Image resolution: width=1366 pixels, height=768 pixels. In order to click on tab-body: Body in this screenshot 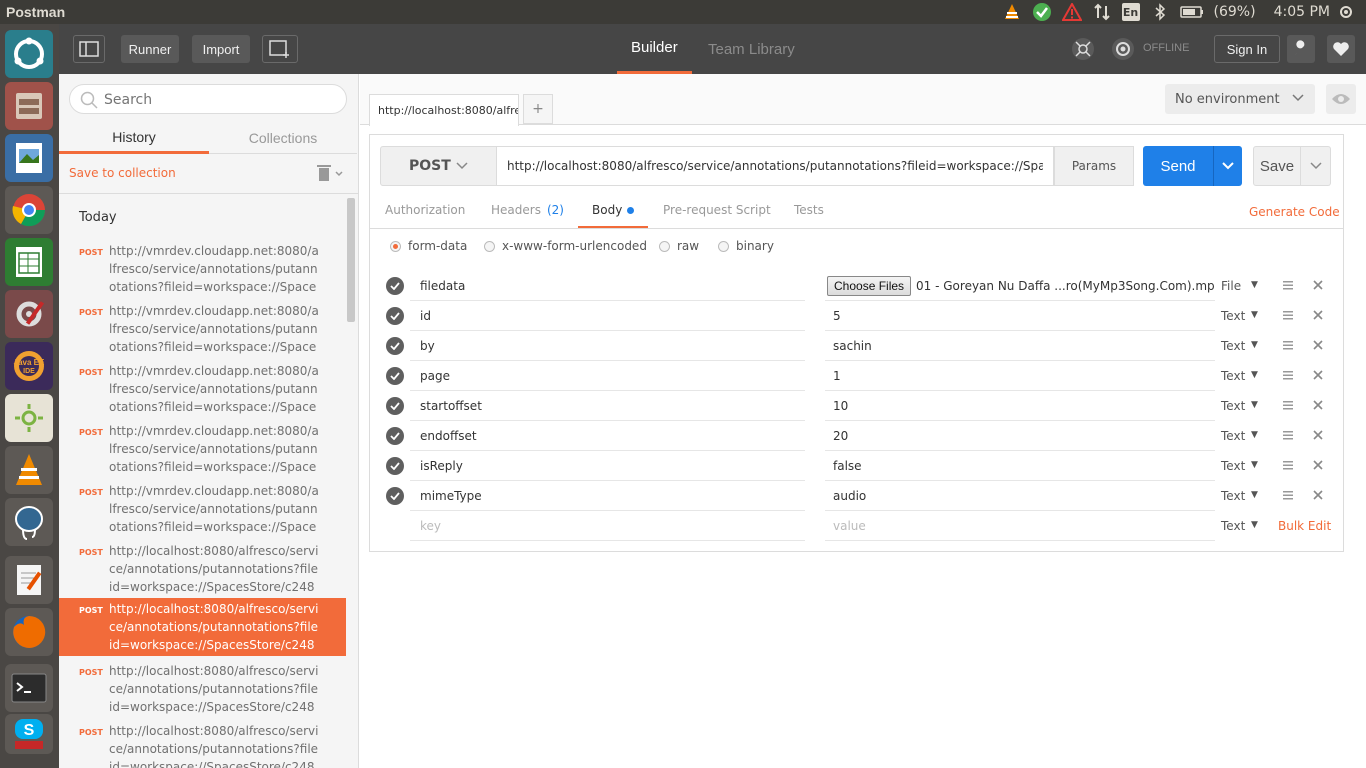, I will do `click(613, 213)`.